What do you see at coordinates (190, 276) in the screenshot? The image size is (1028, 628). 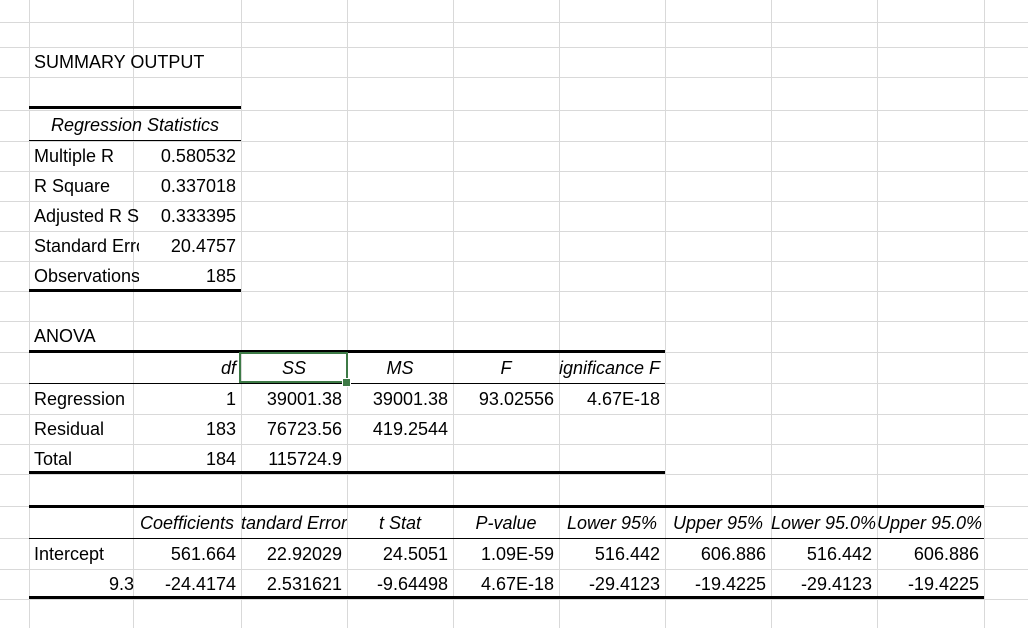 I see `regstats-value-observations: 185` at bounding box center [190, 276].